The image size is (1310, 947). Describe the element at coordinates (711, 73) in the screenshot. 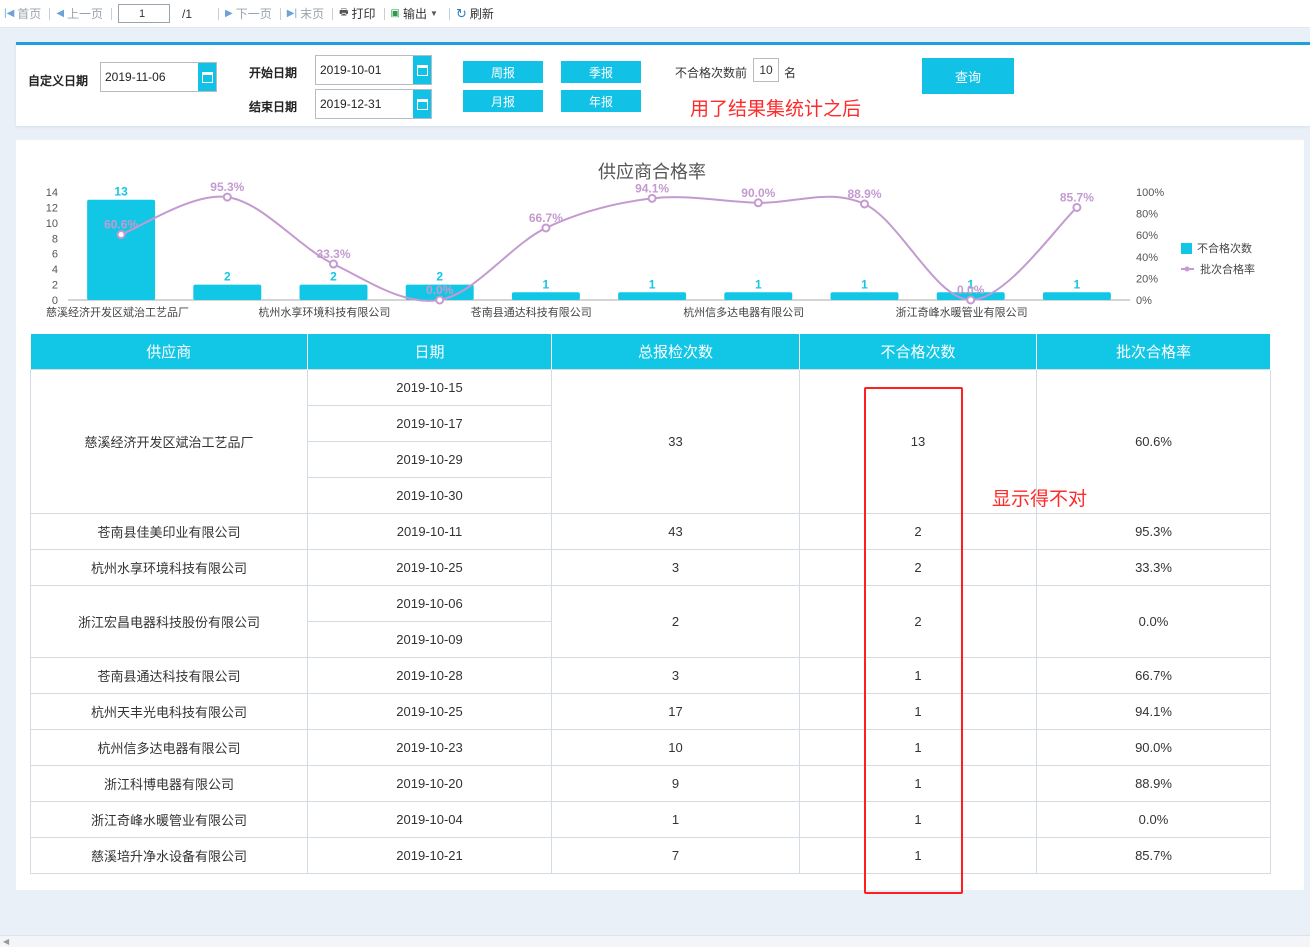

I see `topn-prefix-label: 不合格次数前` at that location.